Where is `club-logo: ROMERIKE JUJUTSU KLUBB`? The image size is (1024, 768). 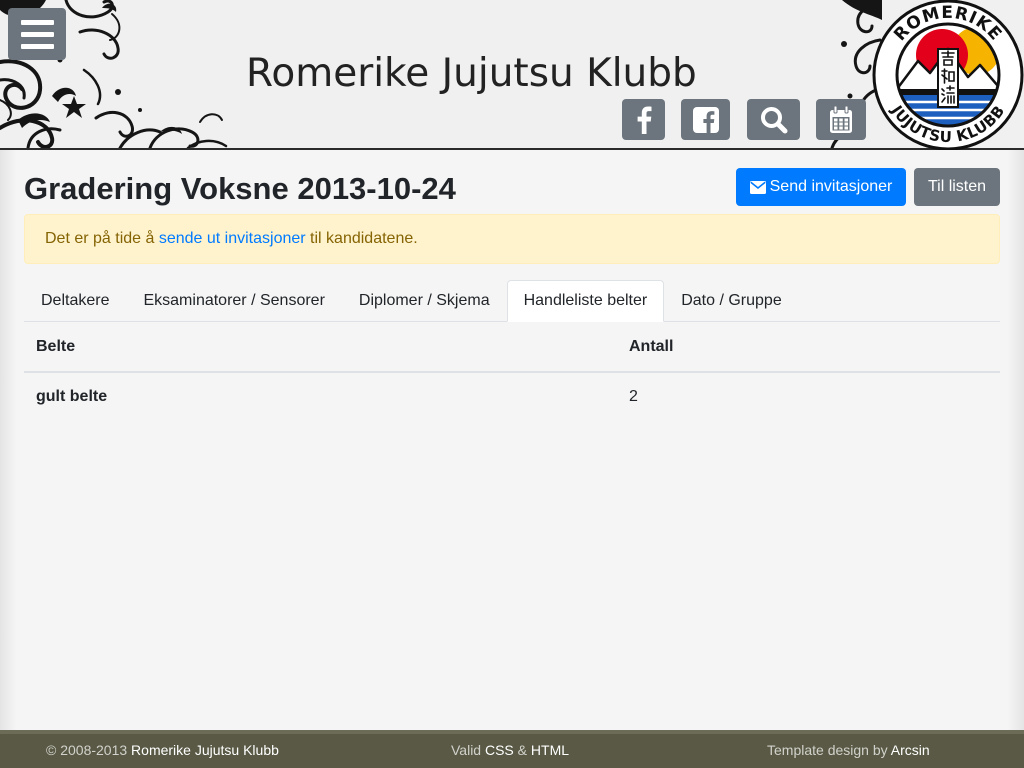 club-logo: ROMERIKE JUJUTSU KLUBB is located at coordinates (948, 75).